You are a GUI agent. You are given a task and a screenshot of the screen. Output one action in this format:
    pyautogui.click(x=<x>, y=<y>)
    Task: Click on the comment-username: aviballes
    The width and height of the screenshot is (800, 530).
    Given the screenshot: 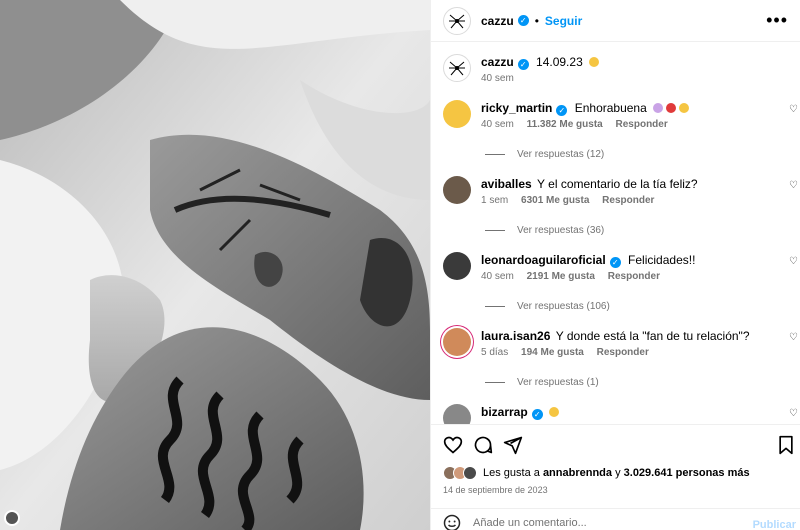 What is the action you would take?
    pyautogui.click(x=506, y=184)
    